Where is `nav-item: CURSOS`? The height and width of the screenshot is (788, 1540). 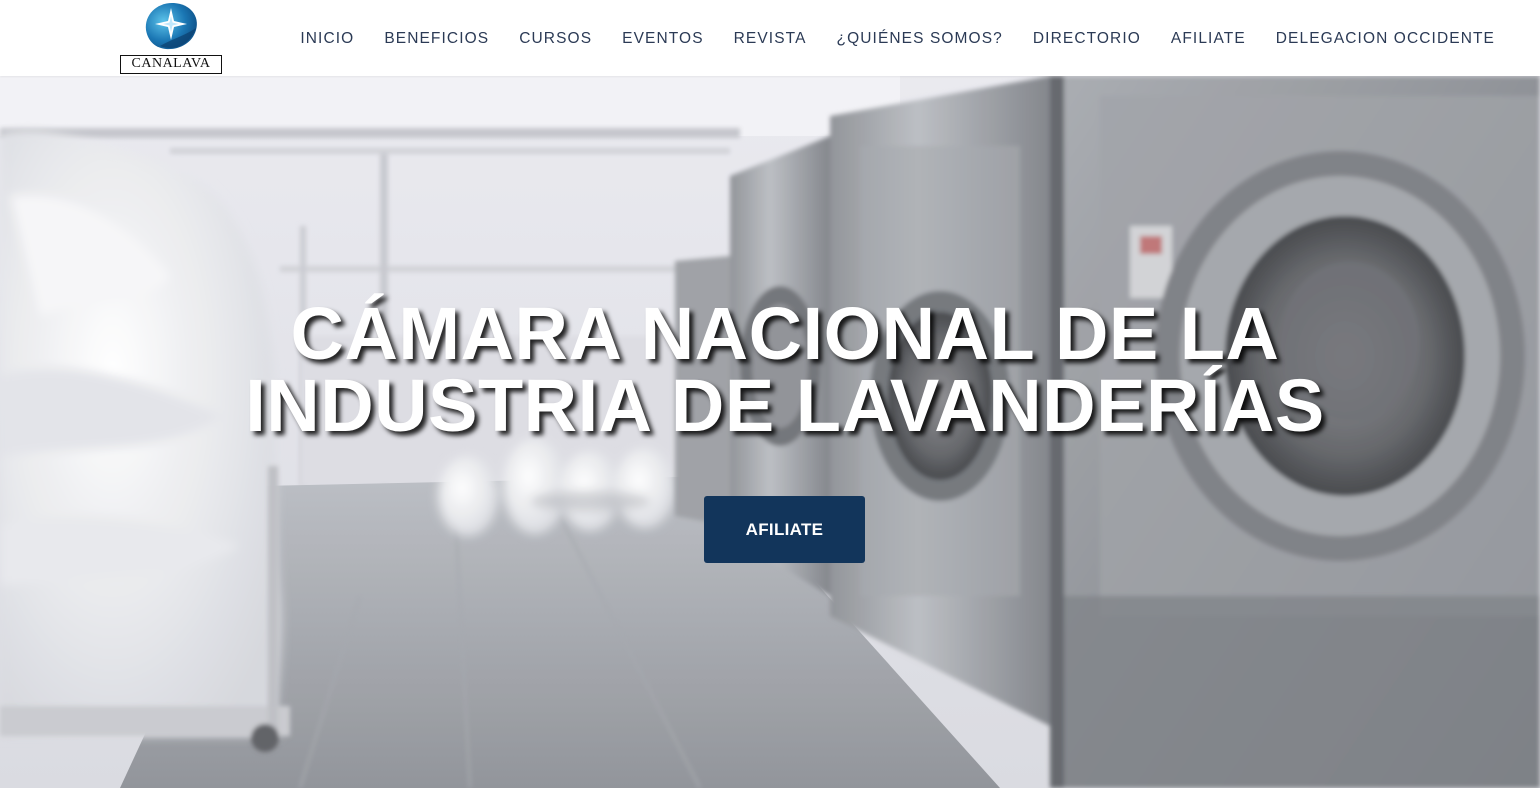 nav-item: CURSOS is located at coordinates (555, 39).